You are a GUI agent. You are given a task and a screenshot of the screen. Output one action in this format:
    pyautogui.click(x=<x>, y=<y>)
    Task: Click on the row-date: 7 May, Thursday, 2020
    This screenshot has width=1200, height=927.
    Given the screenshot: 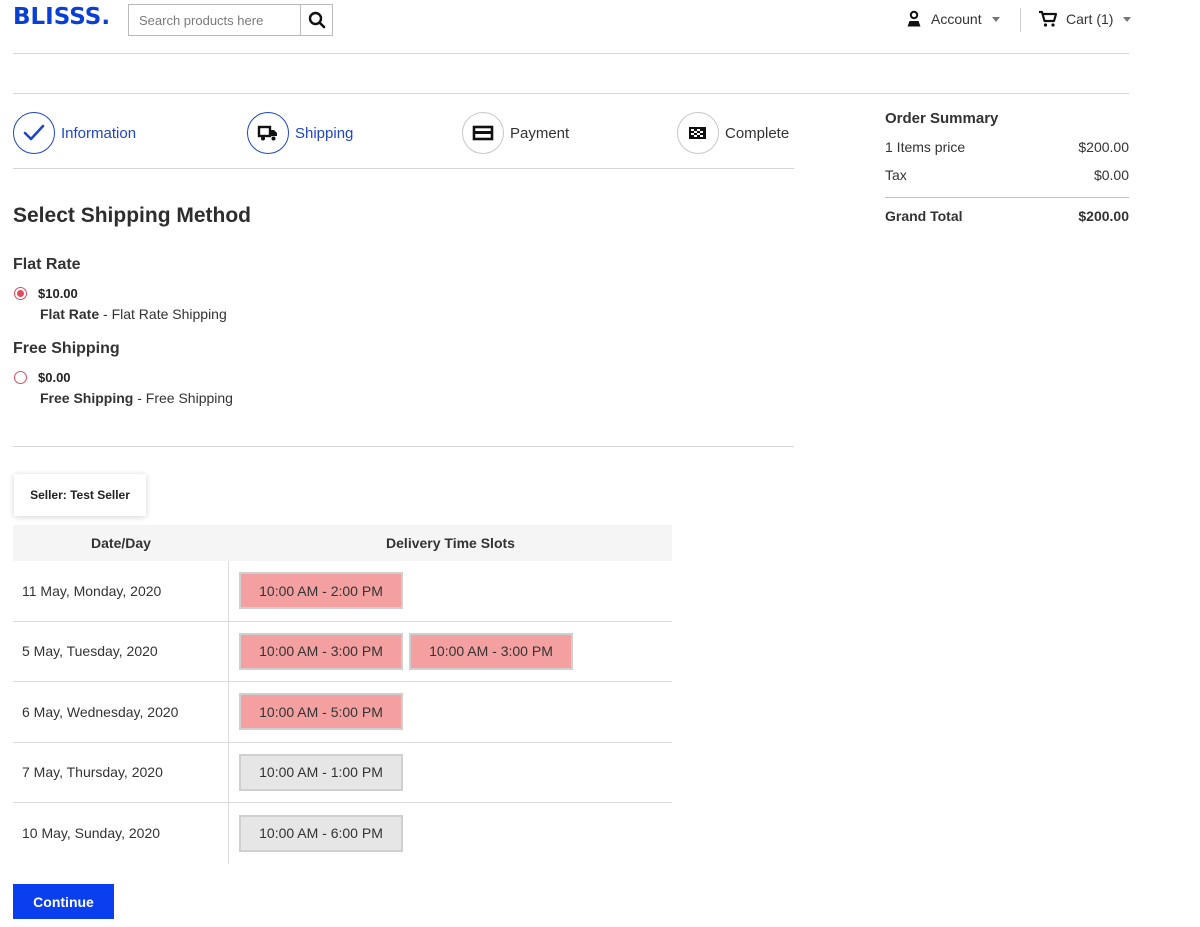 What is the action you would take?
    pyautogui.click(x=121, y=772)
    